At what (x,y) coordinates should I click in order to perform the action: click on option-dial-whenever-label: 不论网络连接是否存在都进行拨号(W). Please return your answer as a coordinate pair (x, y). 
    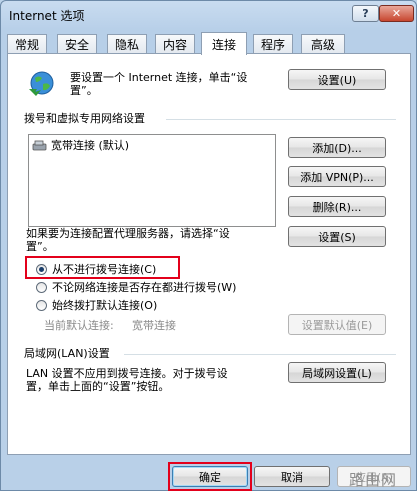
    Looking at the image, I should click on (144, 287).